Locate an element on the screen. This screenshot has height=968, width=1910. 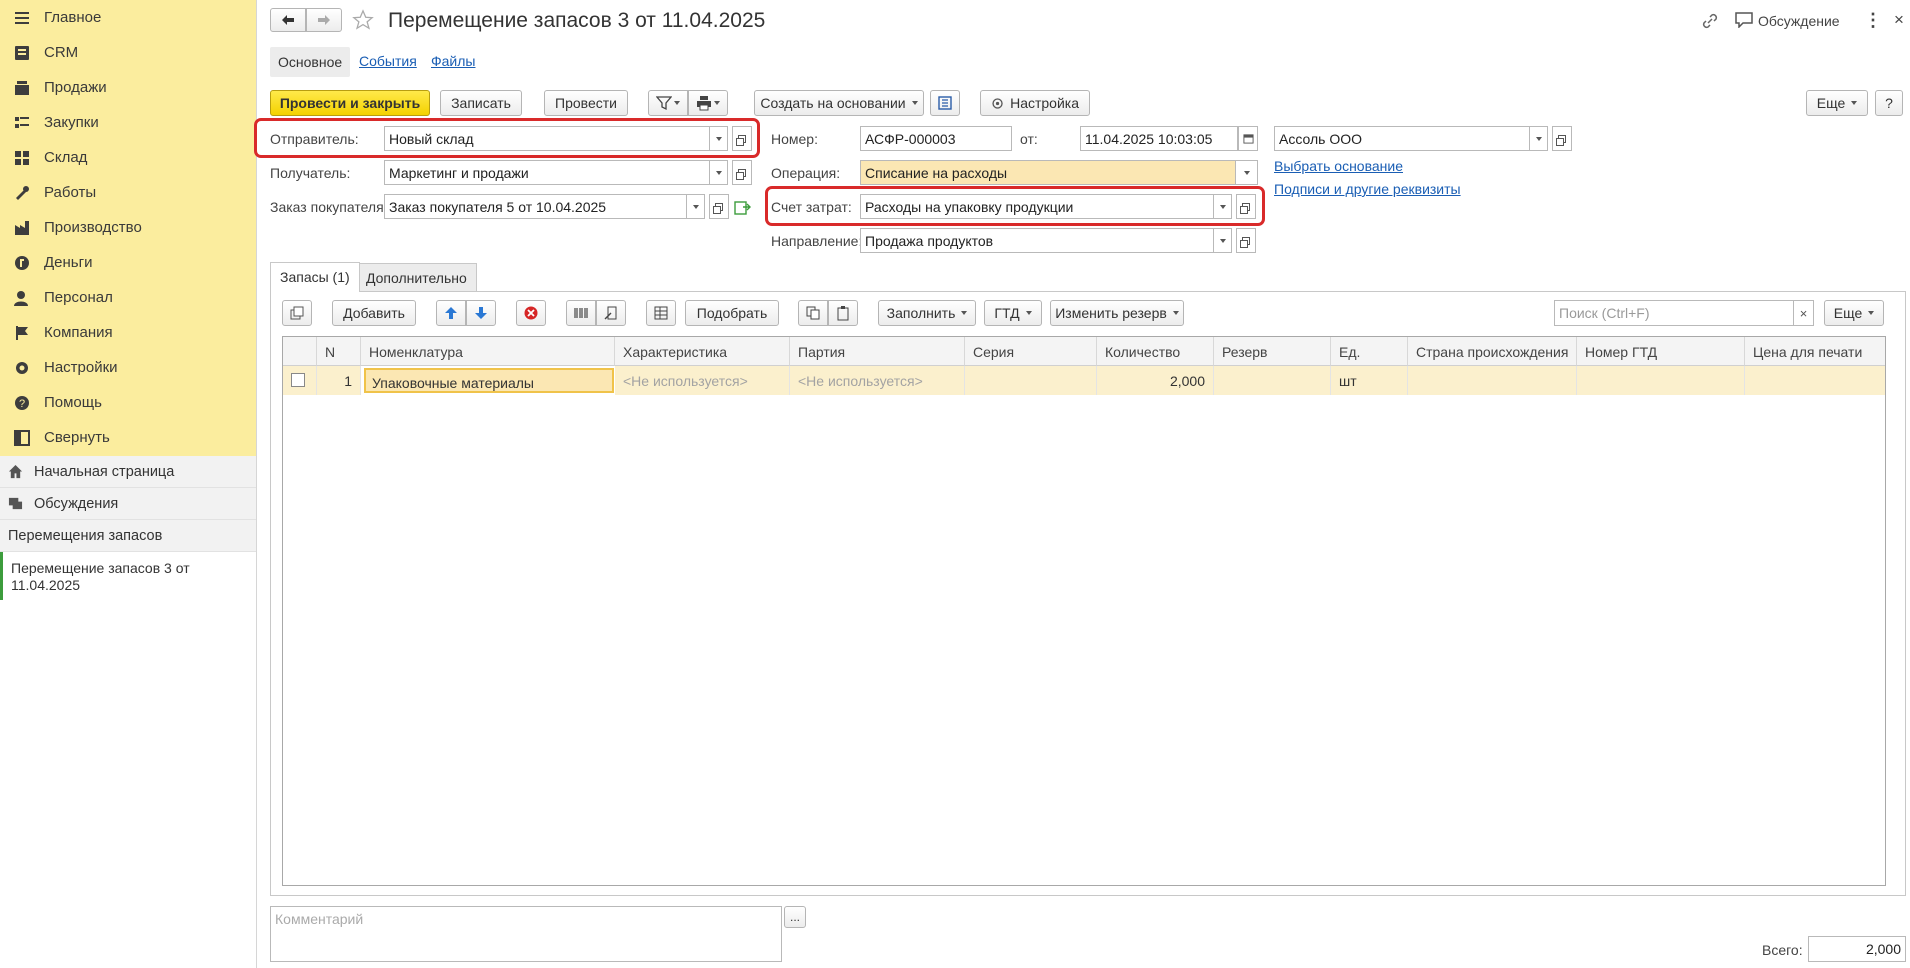
column-header-price: Цена для печати is located at coordinates (1815, 351).